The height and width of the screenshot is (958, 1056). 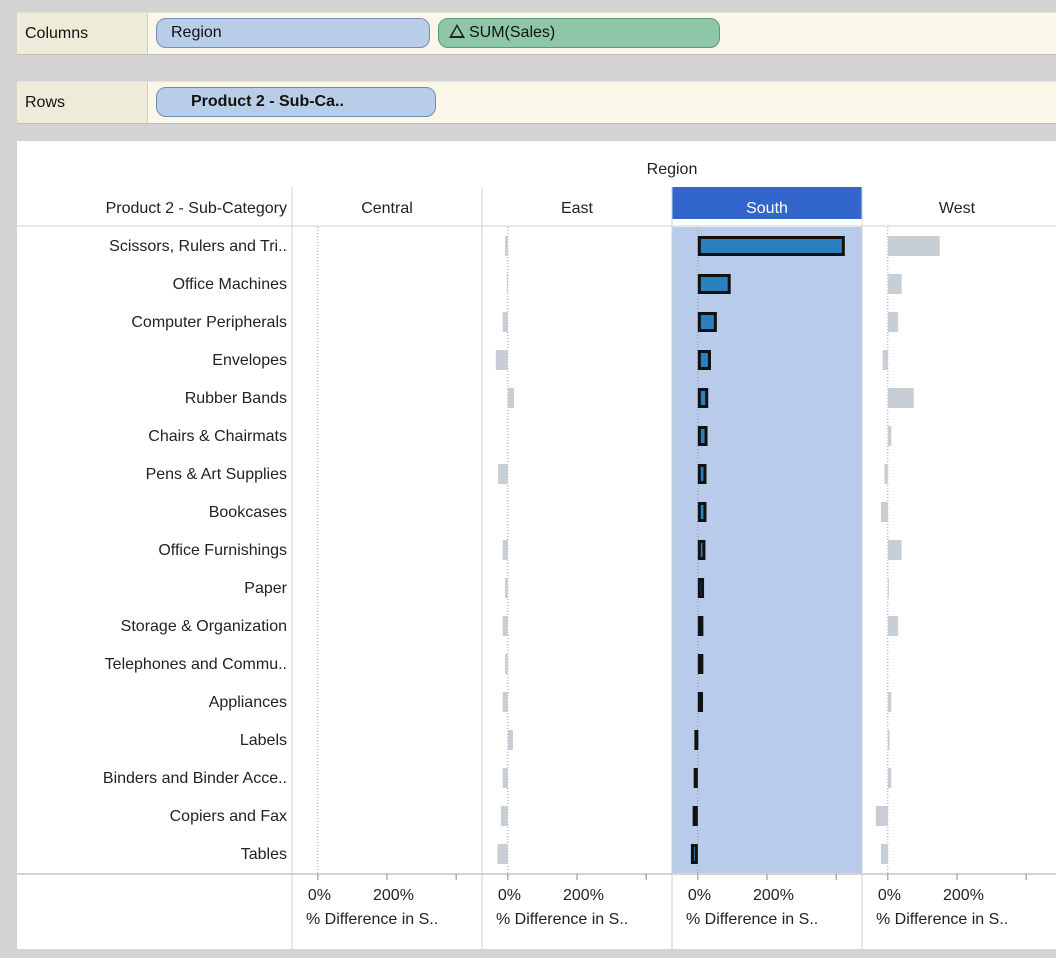 I want to click on sub-category-pill: Product 2 - Sub-Ca.., so click(x=296, y=102).